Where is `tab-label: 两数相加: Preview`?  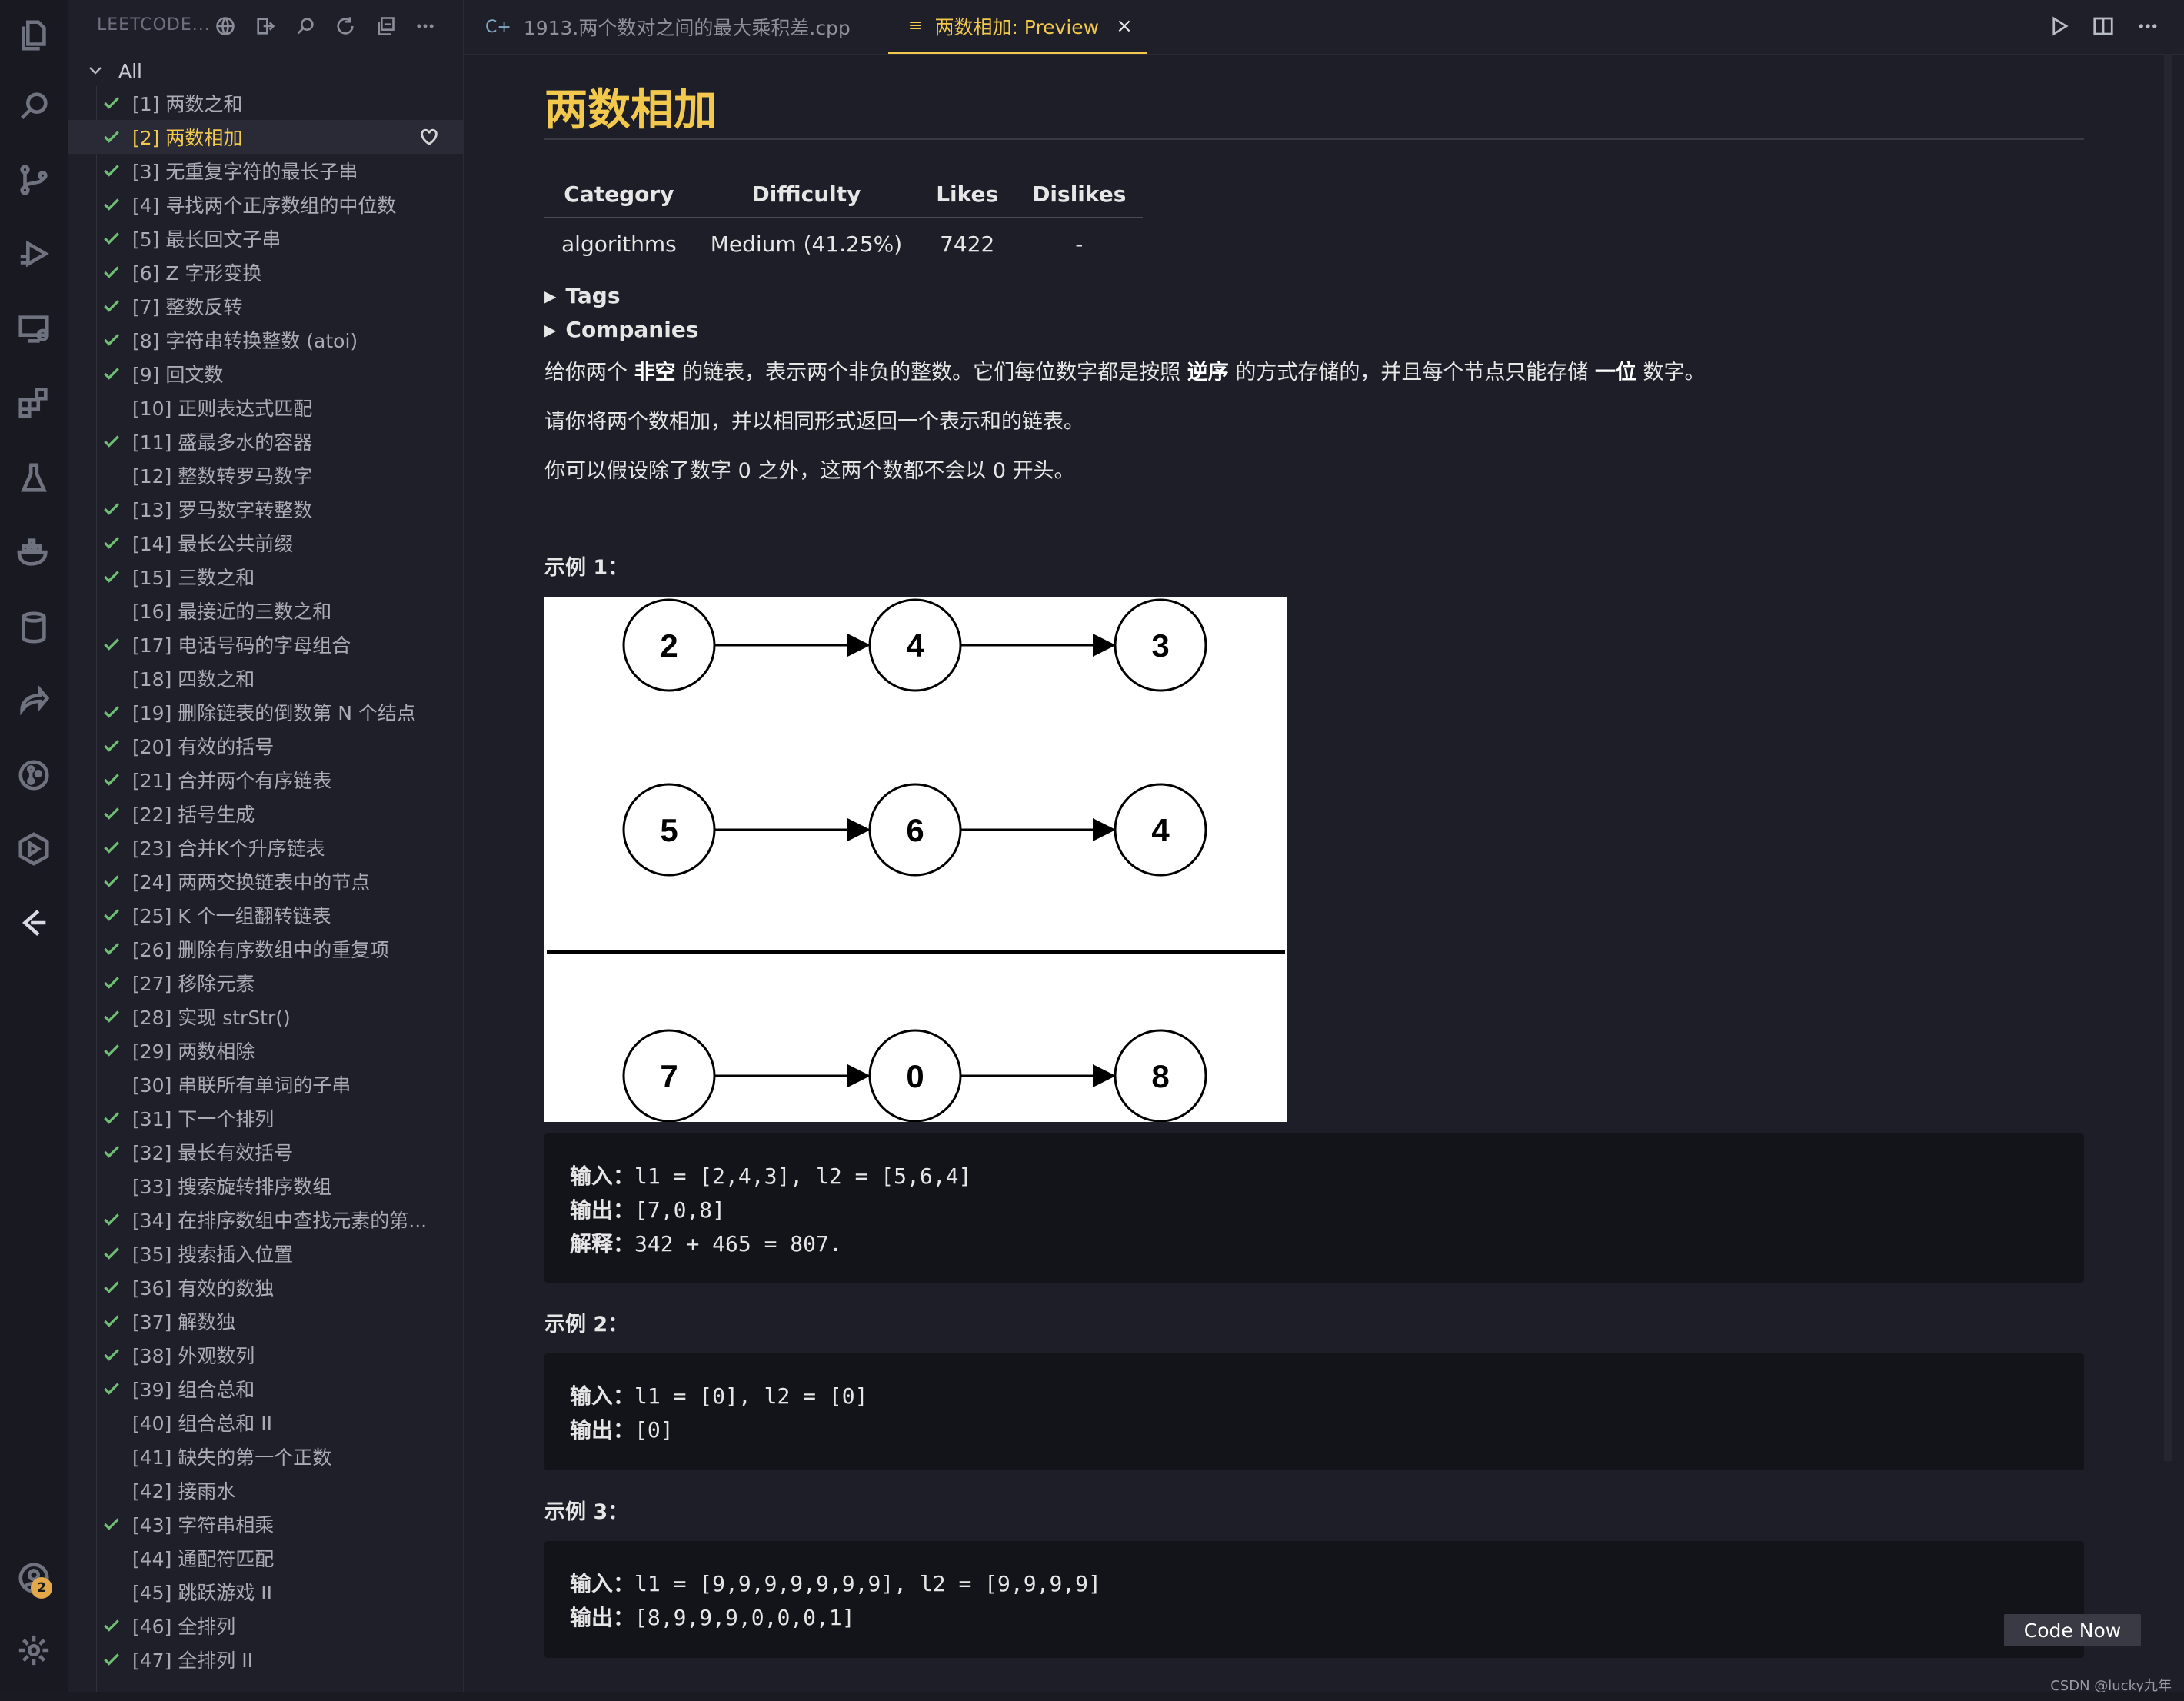 tab-label: 两数相加: Preview is located at coordinates (1017, 26).